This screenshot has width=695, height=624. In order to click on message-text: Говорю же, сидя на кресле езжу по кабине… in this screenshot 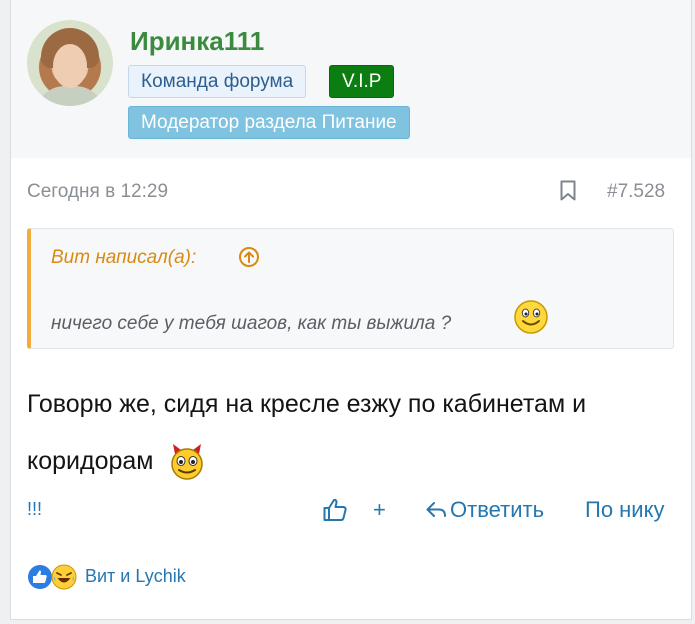, I will do `click(307, 432)`.